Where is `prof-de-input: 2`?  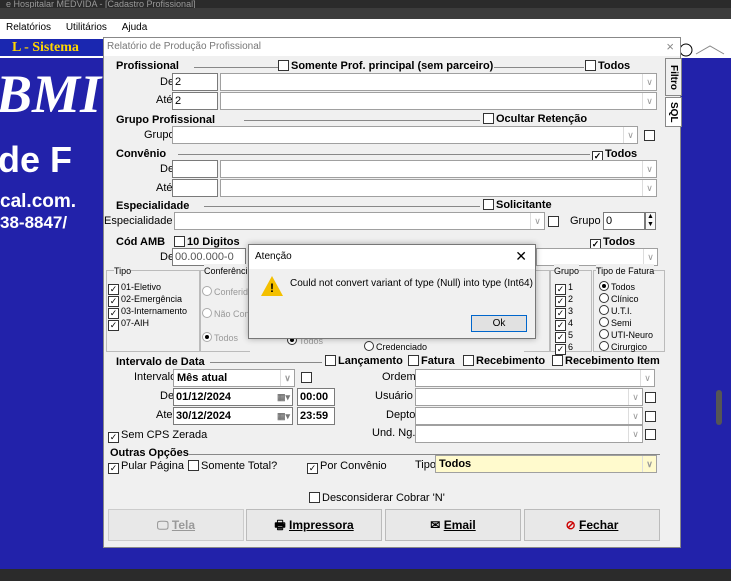
prof-de-input: 2 is located at coordinates (195, 82).